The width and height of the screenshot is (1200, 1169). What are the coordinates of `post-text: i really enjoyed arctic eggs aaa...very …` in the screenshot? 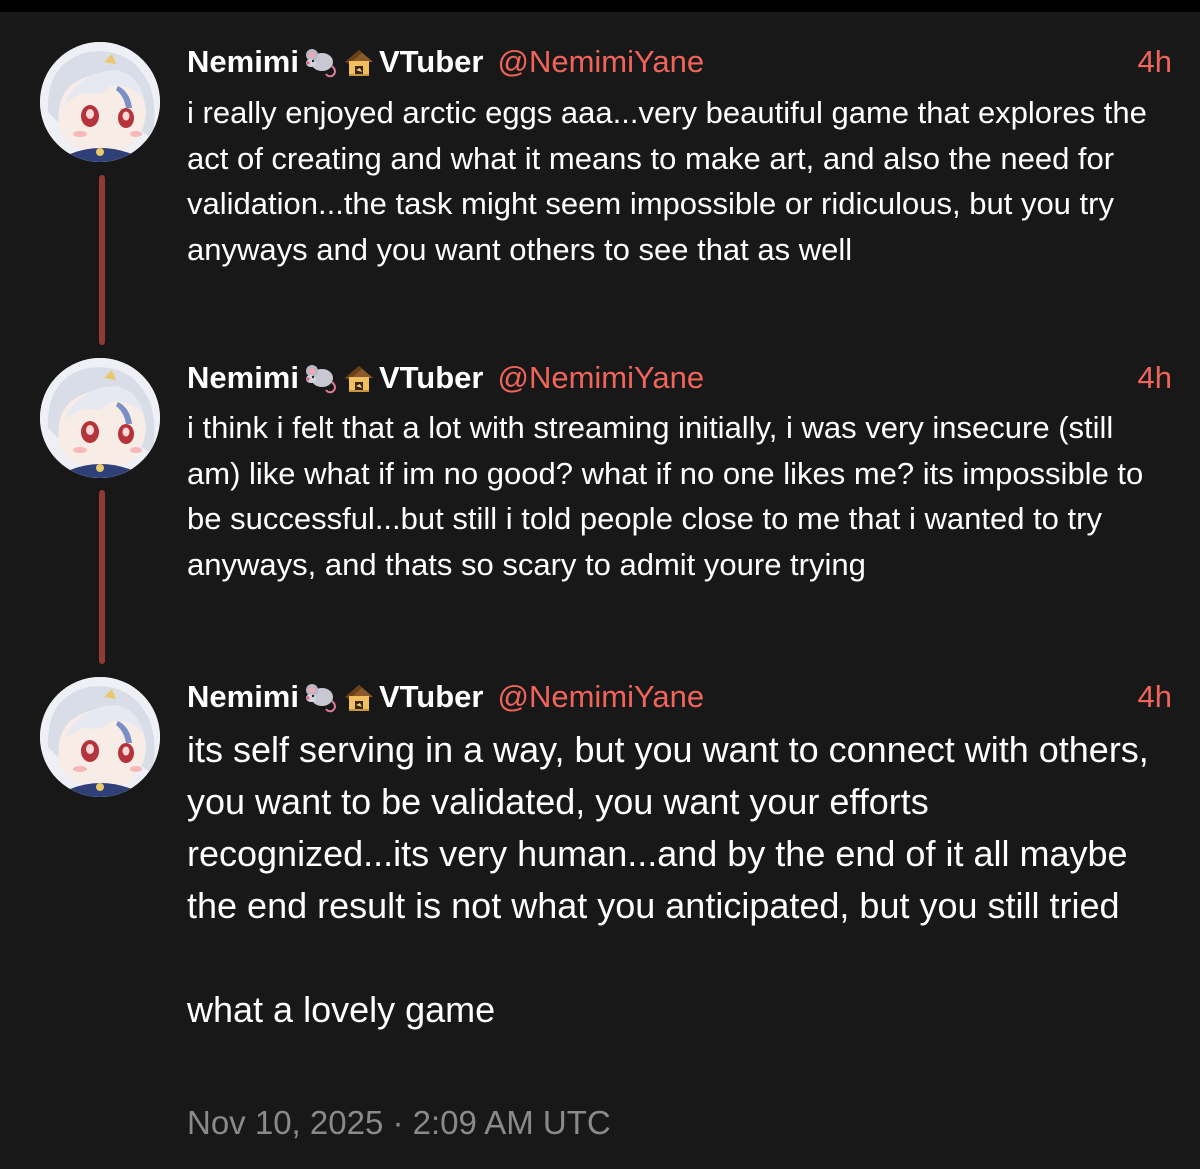 It's located at (671, 181).